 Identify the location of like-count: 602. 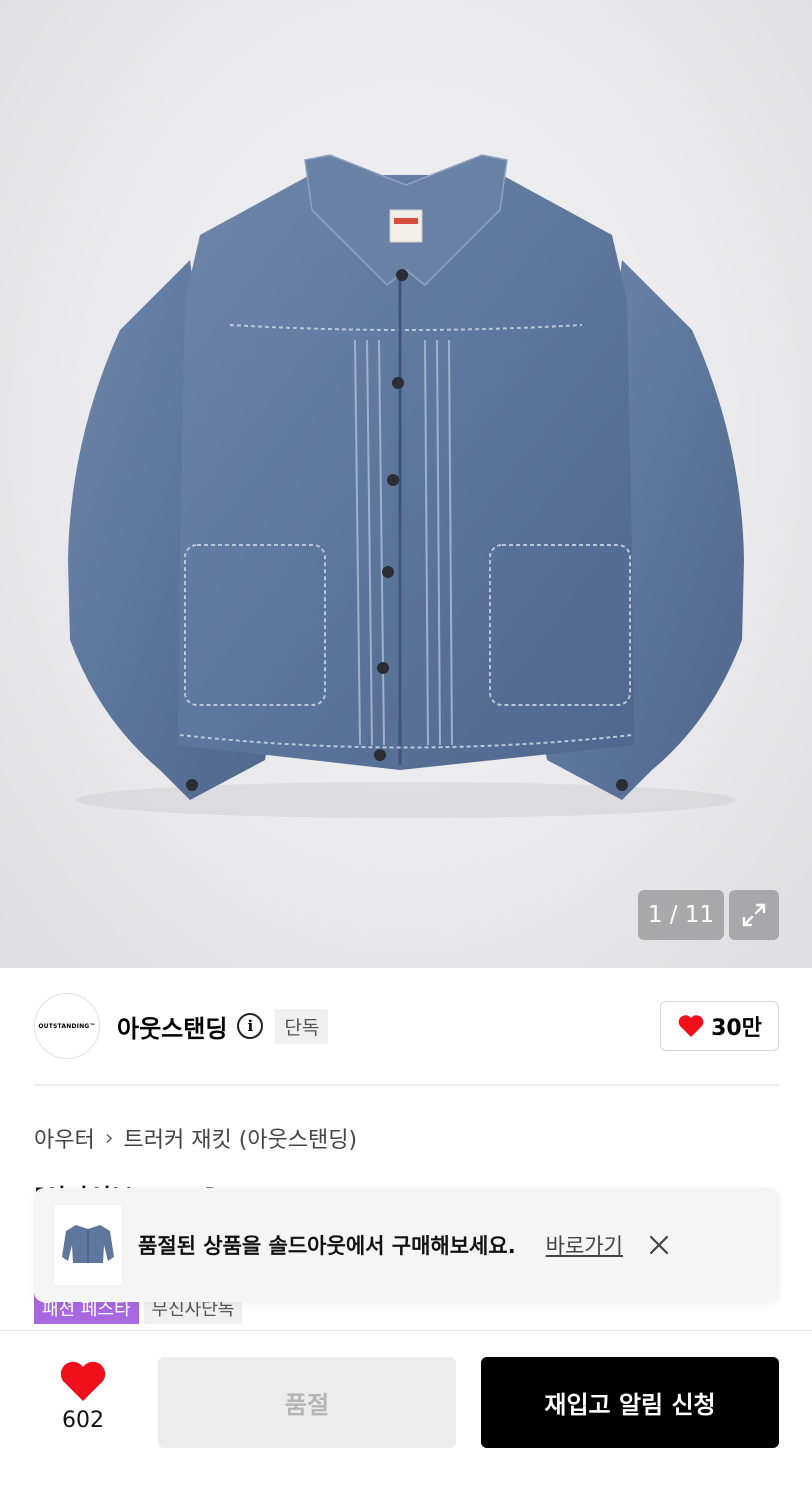
(83, 1420).